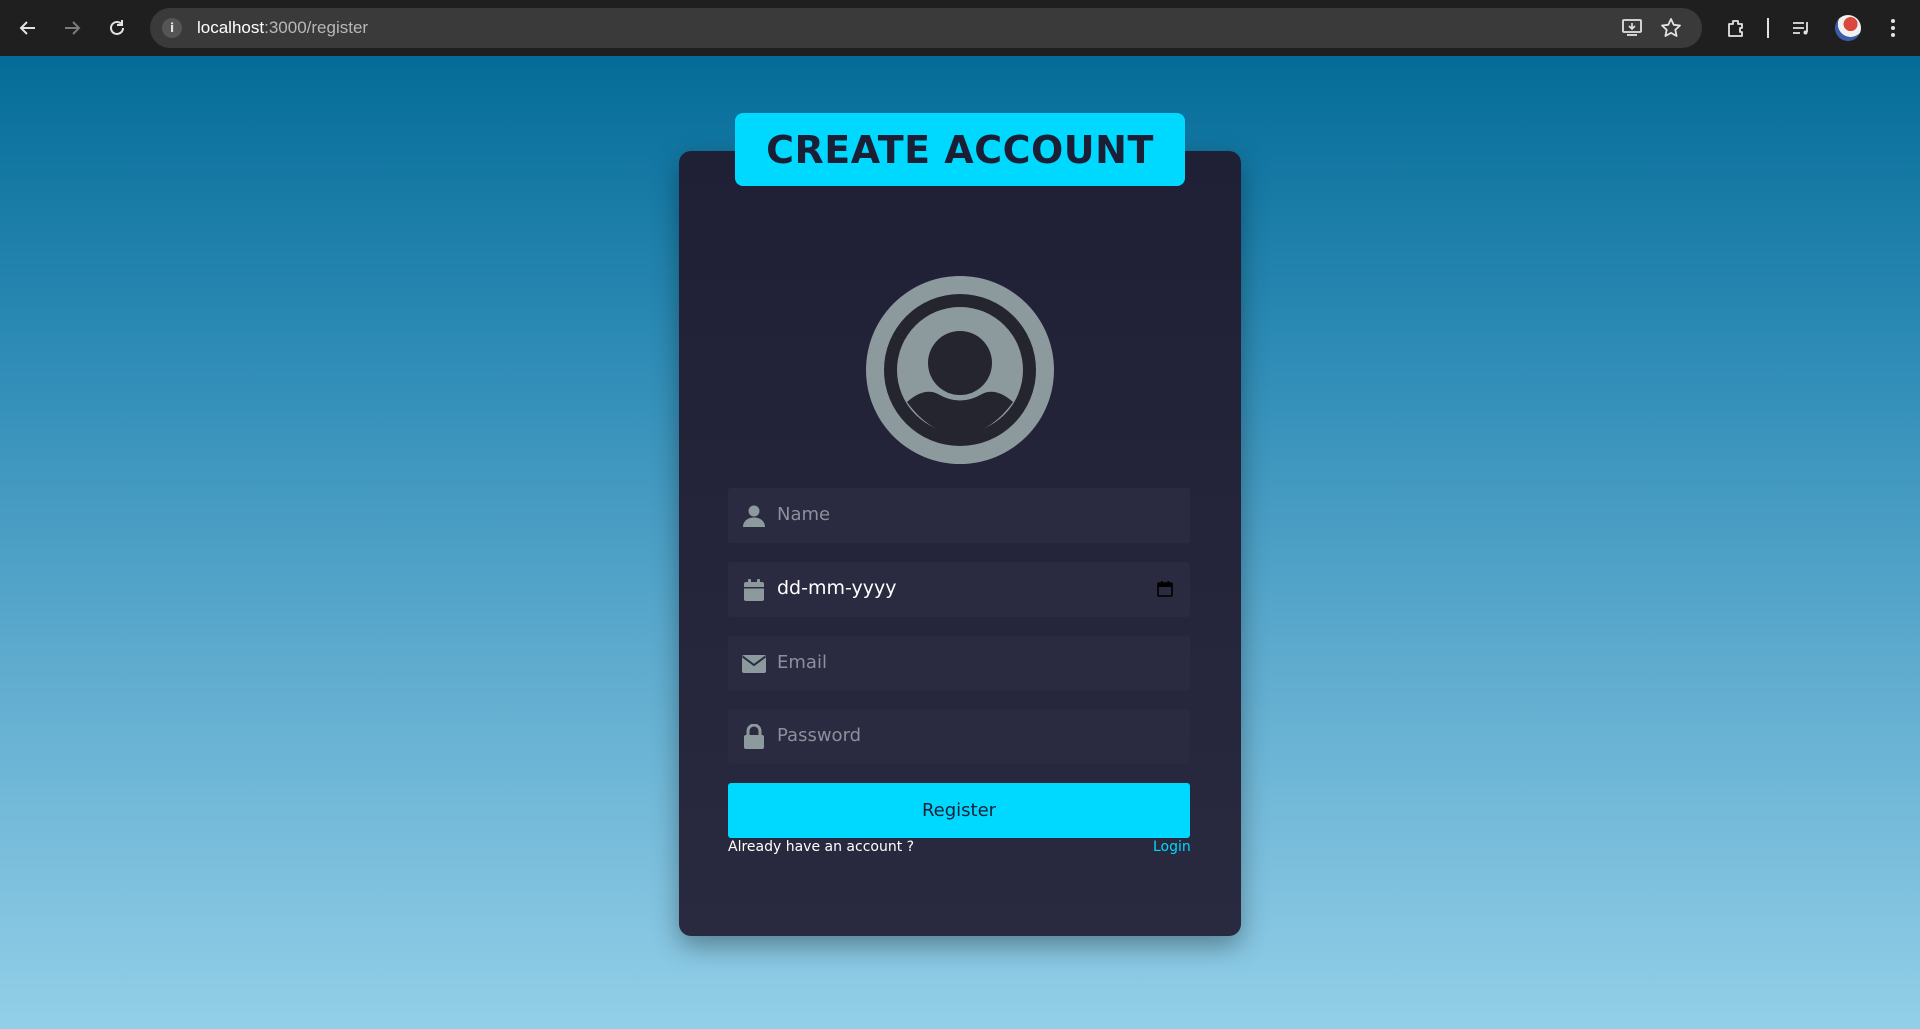 The image size is (1920, 1029). What do you see at coordinates (316, 27) in the screenshot?
I see `url-path: :3000/register` at bounding box center [316, 27].